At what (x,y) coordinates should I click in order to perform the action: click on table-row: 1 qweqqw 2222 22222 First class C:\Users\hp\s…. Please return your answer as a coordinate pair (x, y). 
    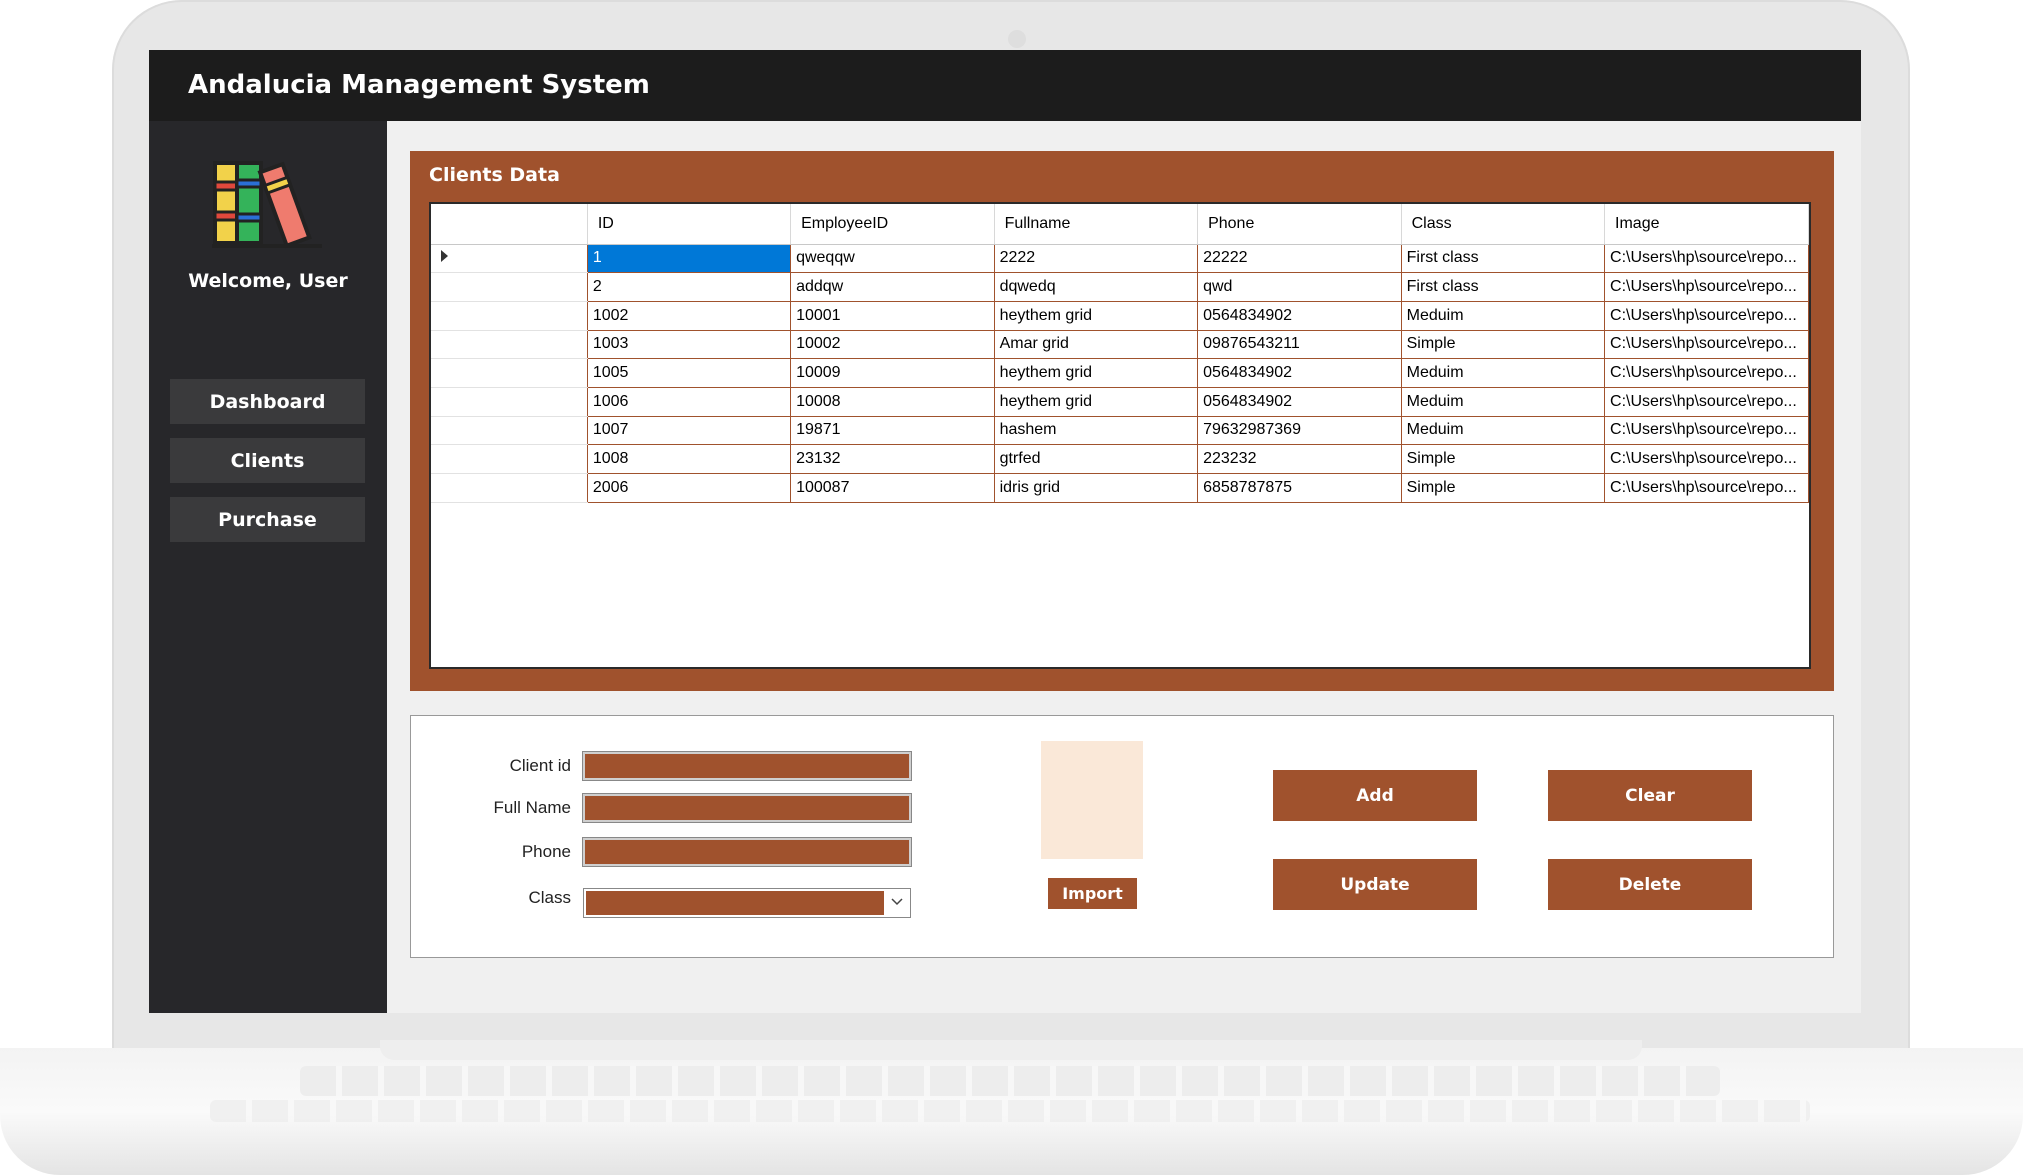
    Looking at the image, I should click on (1120, 258).